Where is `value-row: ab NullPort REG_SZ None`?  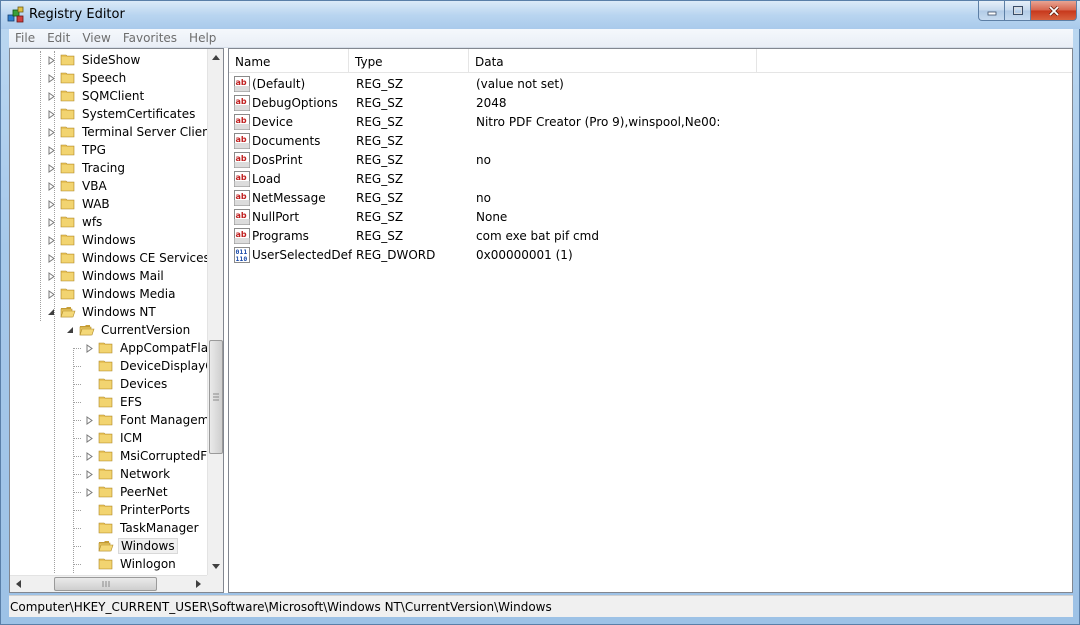
value-row: ab NullPort REG_SZ None is located at coordinates (650, 217).